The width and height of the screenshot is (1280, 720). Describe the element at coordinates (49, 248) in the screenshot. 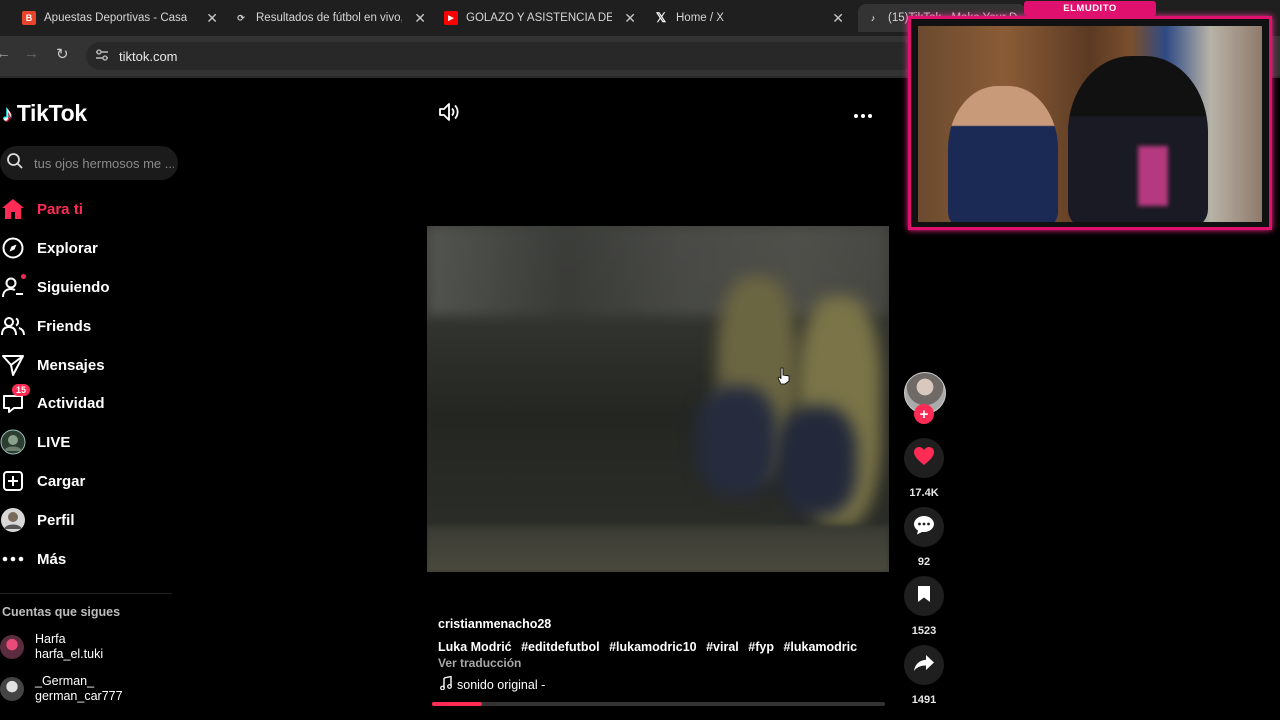

I see `sidebar-item-explorar: Explorar` at that location.